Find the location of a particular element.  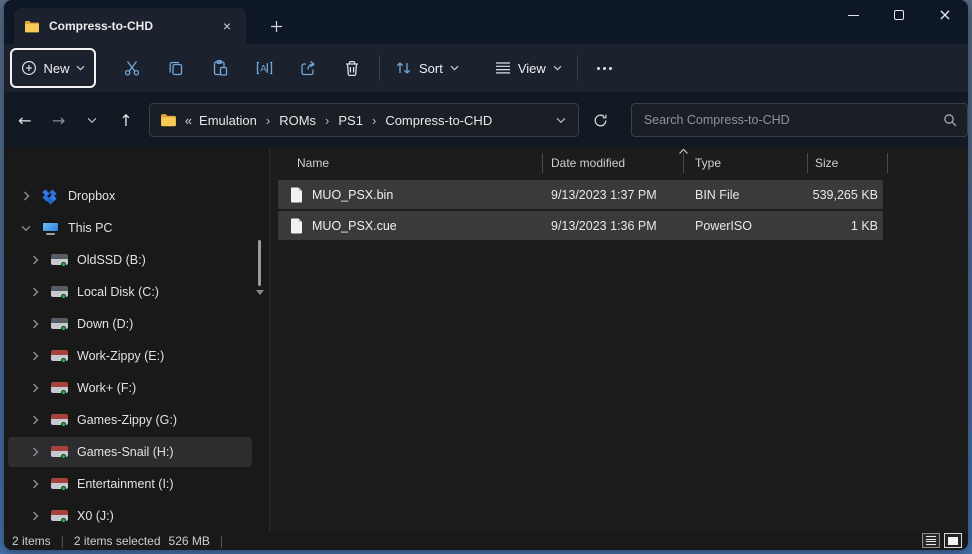

sidebar-item-label: OldSSD (B:) is located at coordinates (111, 260).